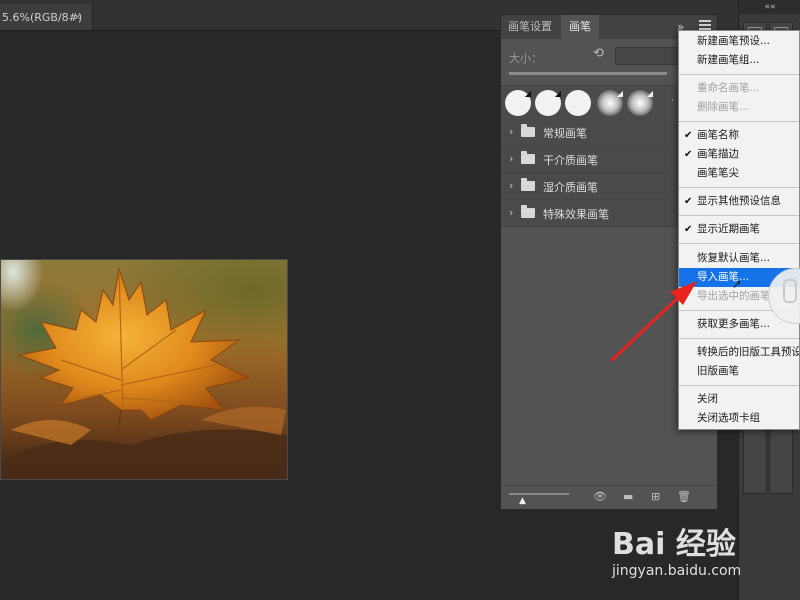 This screenshot has width=800, height=600. I want to click on size-slider, so click(588, 73).